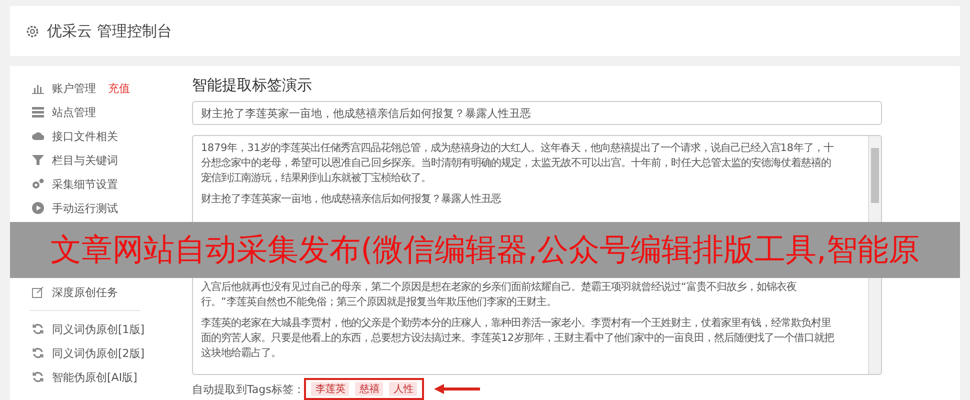 This screenshot has height=400, width=970. What do you see at coordinates (85, 184) in the screenshot?
I see `sidebar-item: 采集细节设置` at bounding box center [85, 184].